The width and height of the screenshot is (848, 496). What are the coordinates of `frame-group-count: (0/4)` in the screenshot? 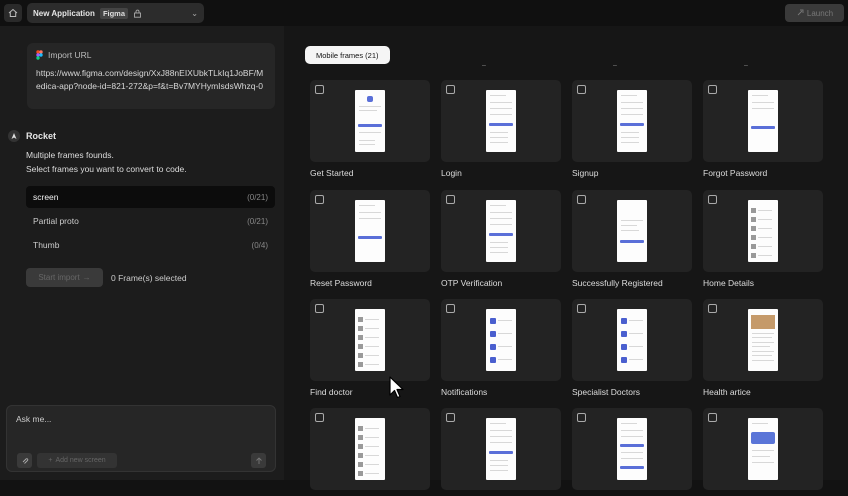 It's located at (259, 245).